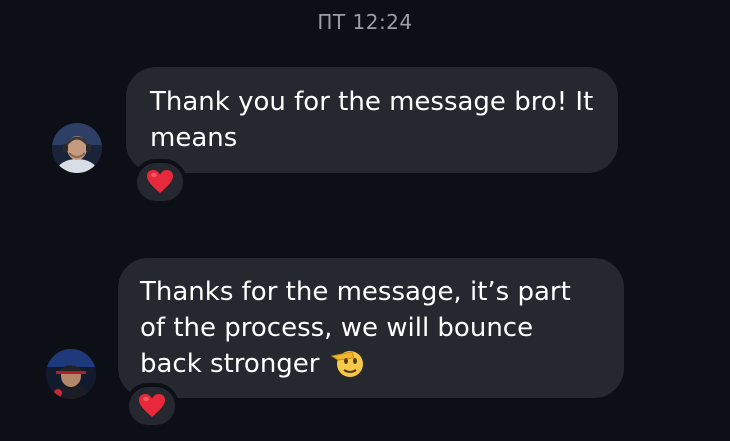  What do you see at coordinates (348, 367) in the screenshot?
I see `saluting-face-emoji` at bounding box center [348, 367].